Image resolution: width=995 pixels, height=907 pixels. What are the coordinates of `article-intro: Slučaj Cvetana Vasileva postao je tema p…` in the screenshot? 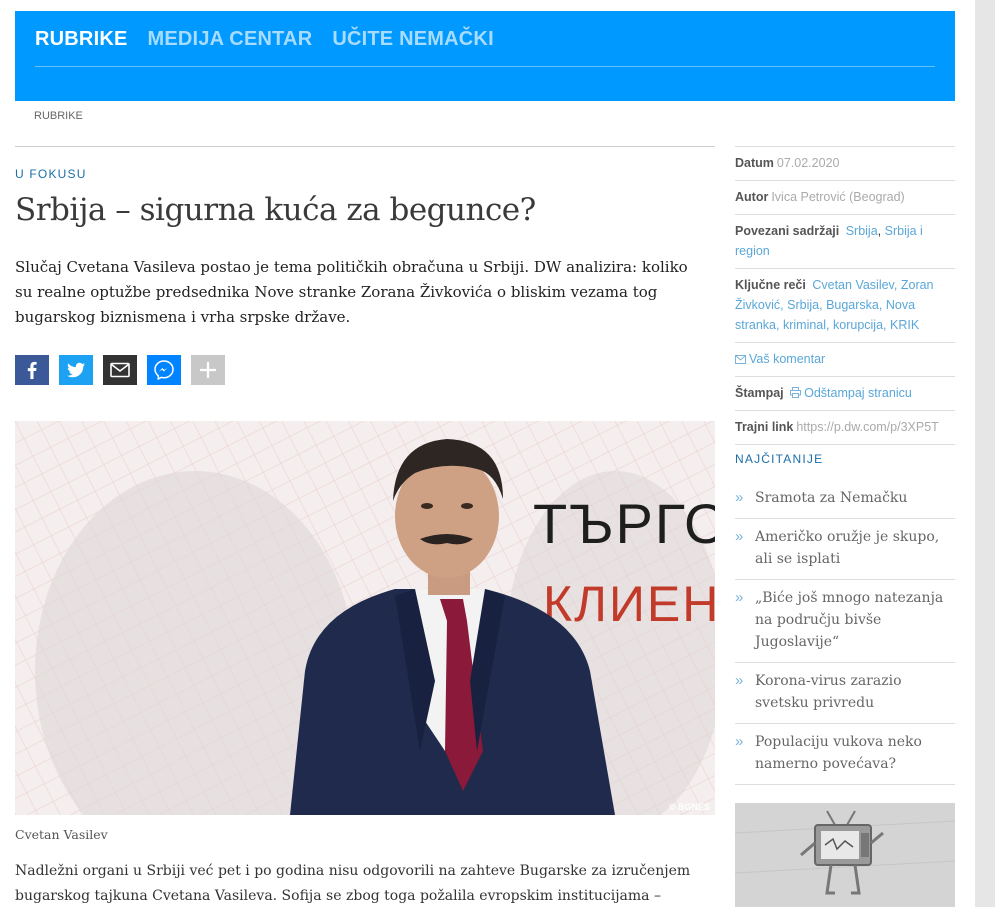 It's located at (351, 292).